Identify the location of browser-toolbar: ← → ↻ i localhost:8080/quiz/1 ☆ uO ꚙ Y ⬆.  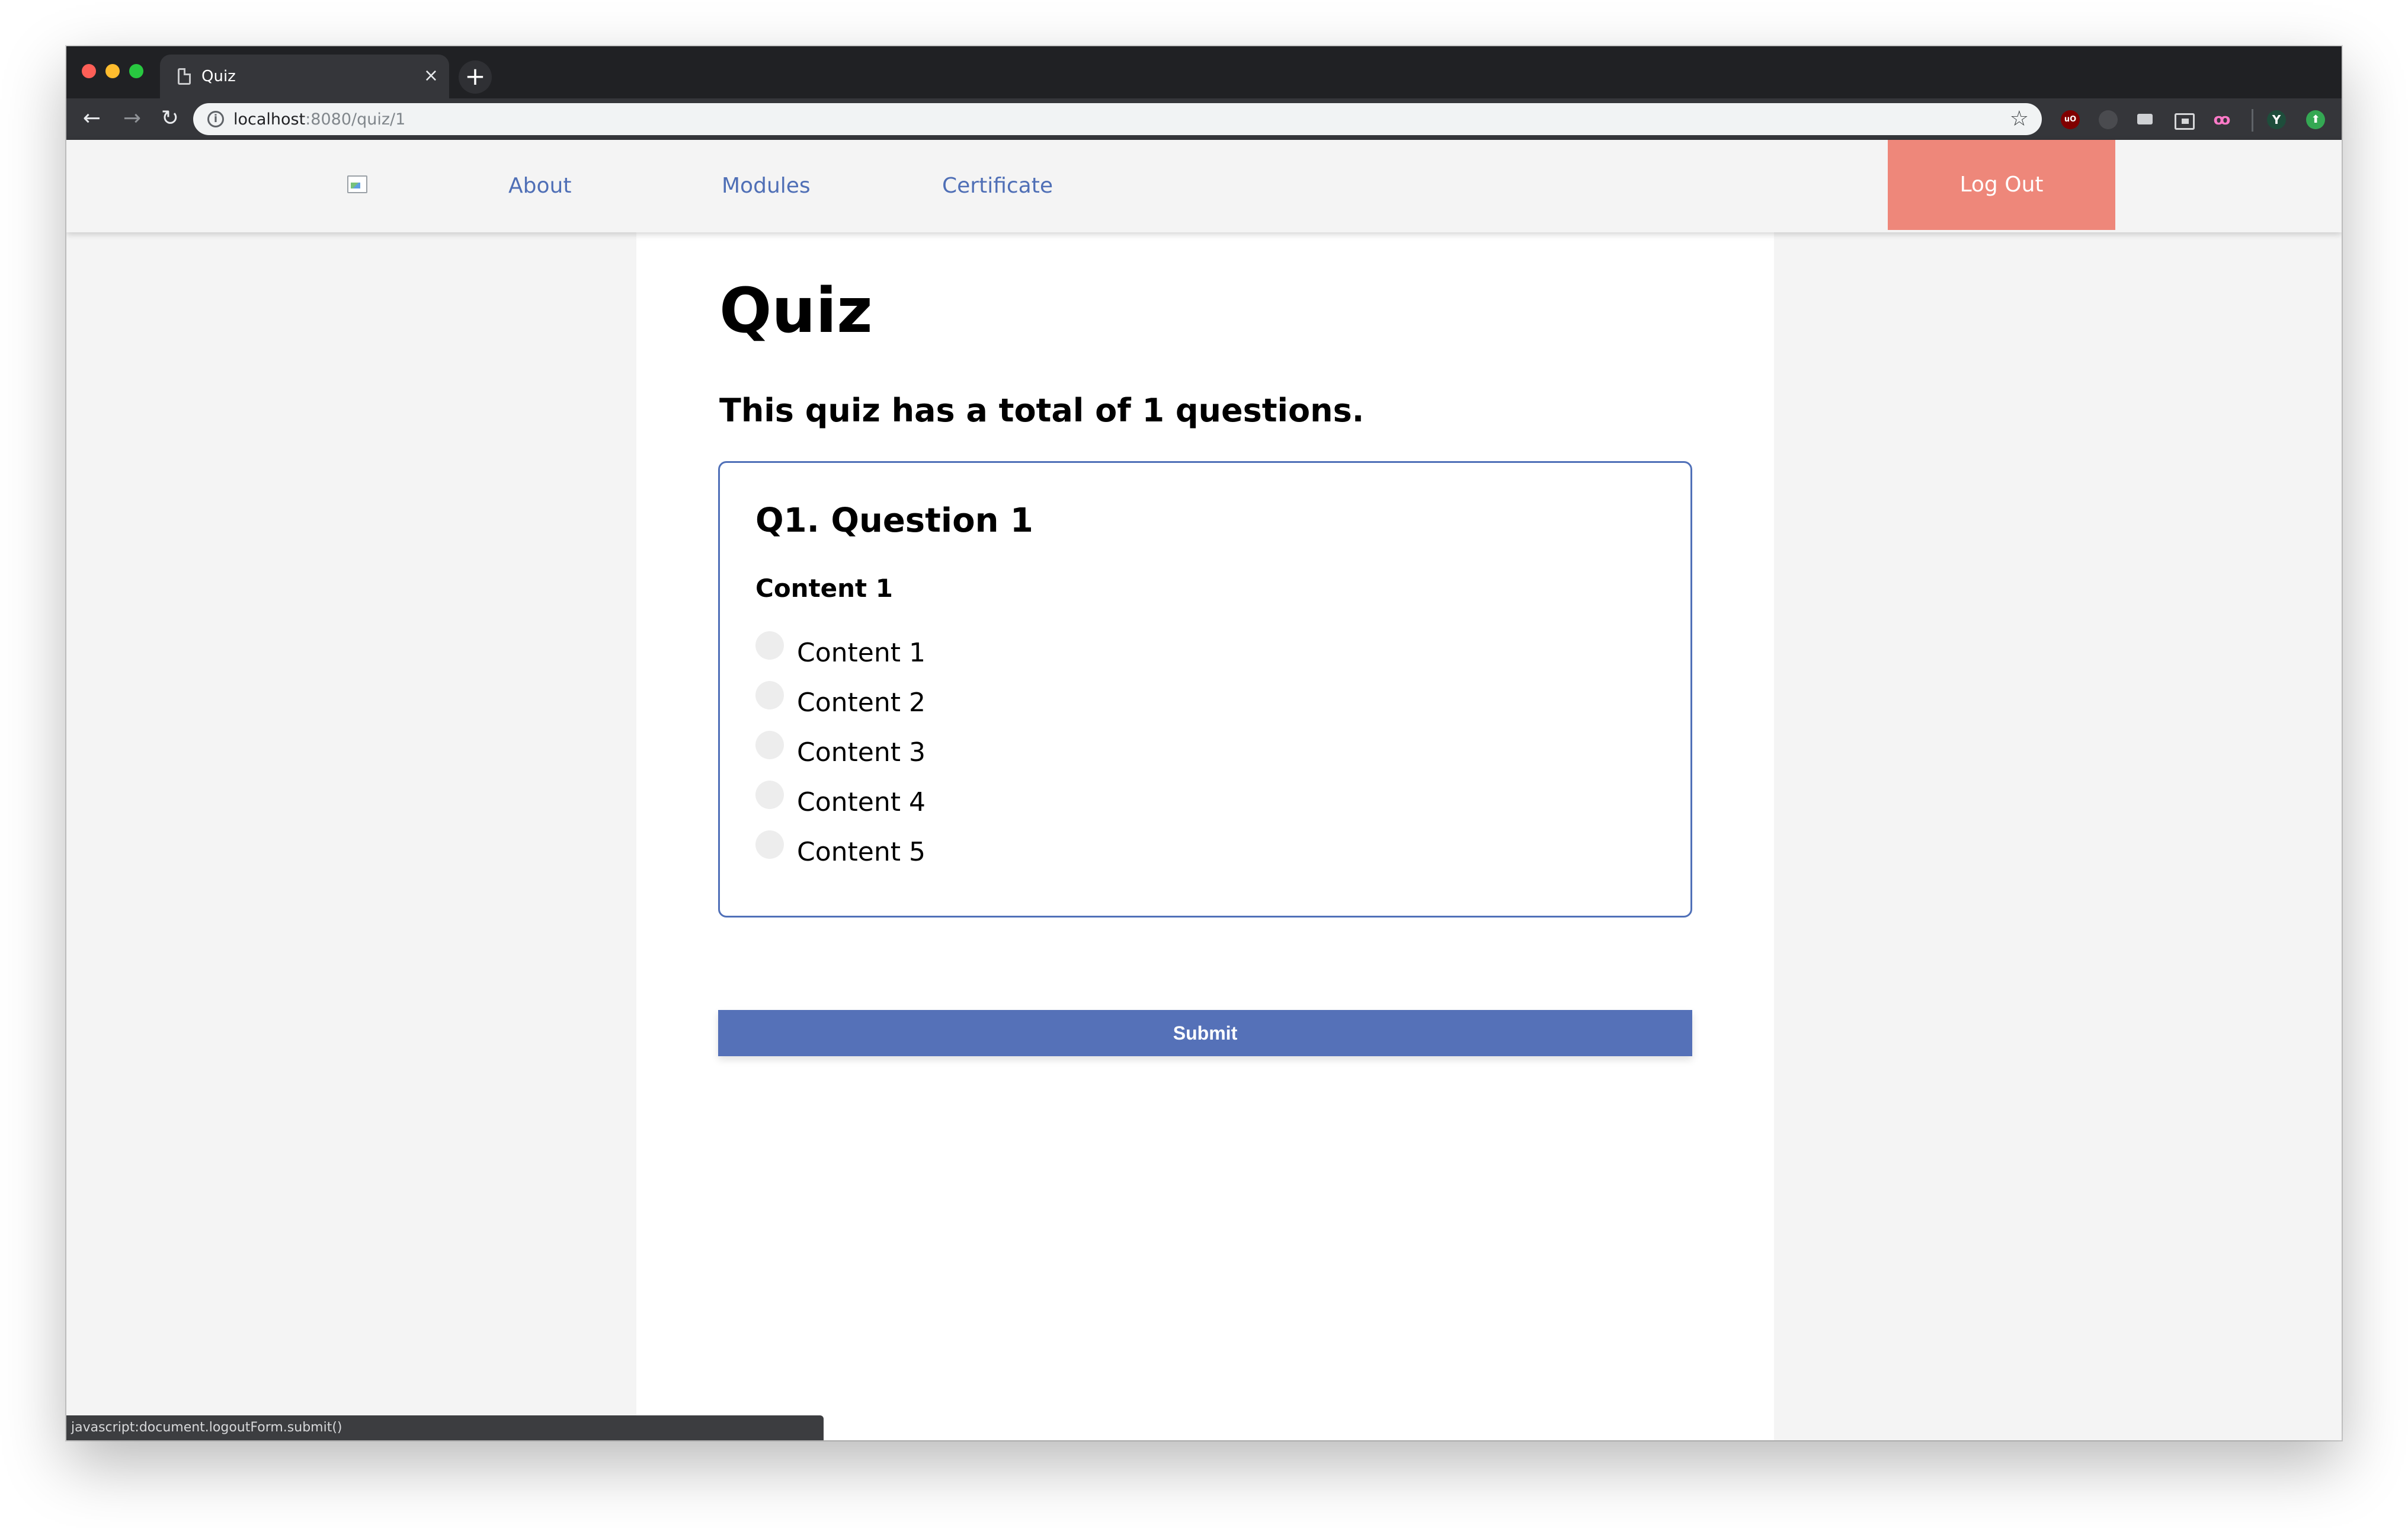
(1204, 119).